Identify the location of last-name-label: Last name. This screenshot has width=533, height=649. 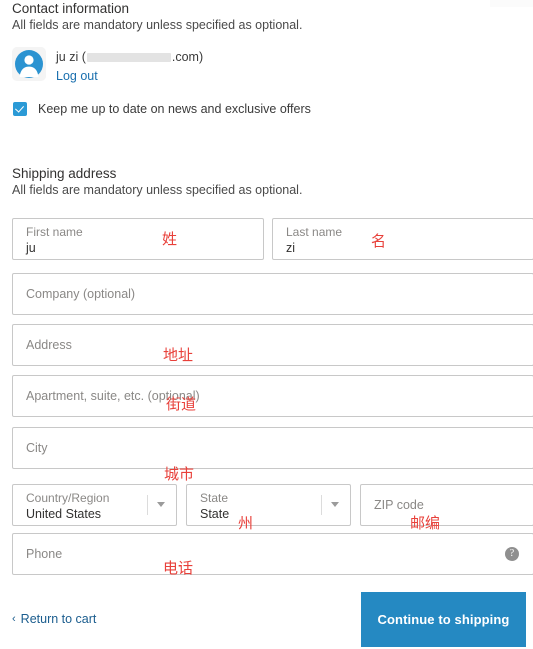
(314, 232).